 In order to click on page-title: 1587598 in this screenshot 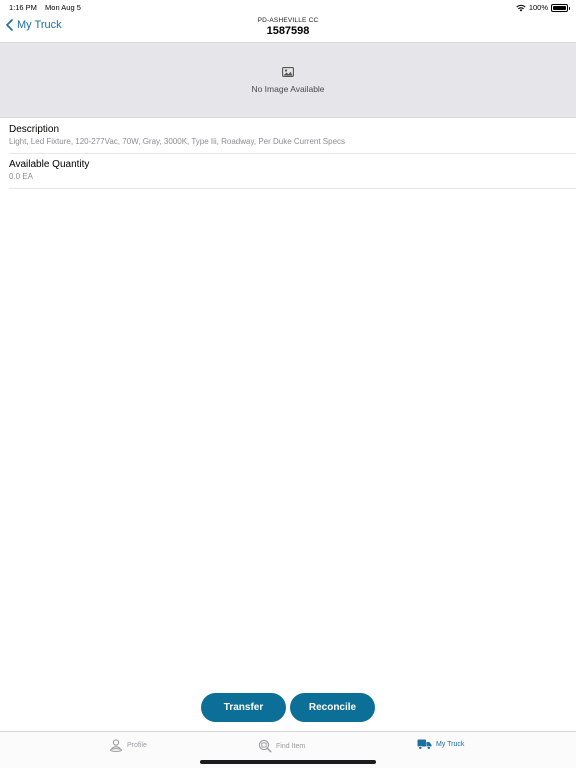, I will do `click(288, 31)`.